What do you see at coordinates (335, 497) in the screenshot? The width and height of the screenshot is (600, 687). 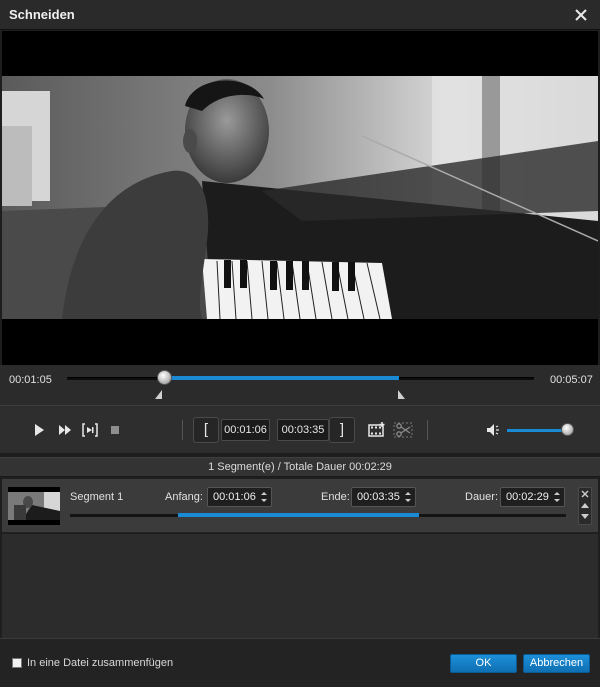 I see `segment-end-label: Ende:` at bounding box center [335, 497].